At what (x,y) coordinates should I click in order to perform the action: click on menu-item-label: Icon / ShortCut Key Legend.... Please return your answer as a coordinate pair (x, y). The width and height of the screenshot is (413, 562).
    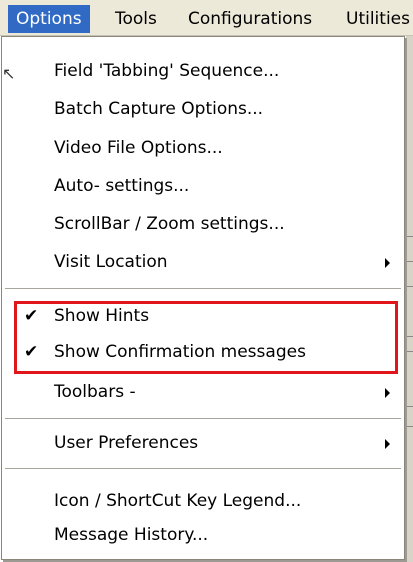
    Looking at the image, I should click on (178, 501).